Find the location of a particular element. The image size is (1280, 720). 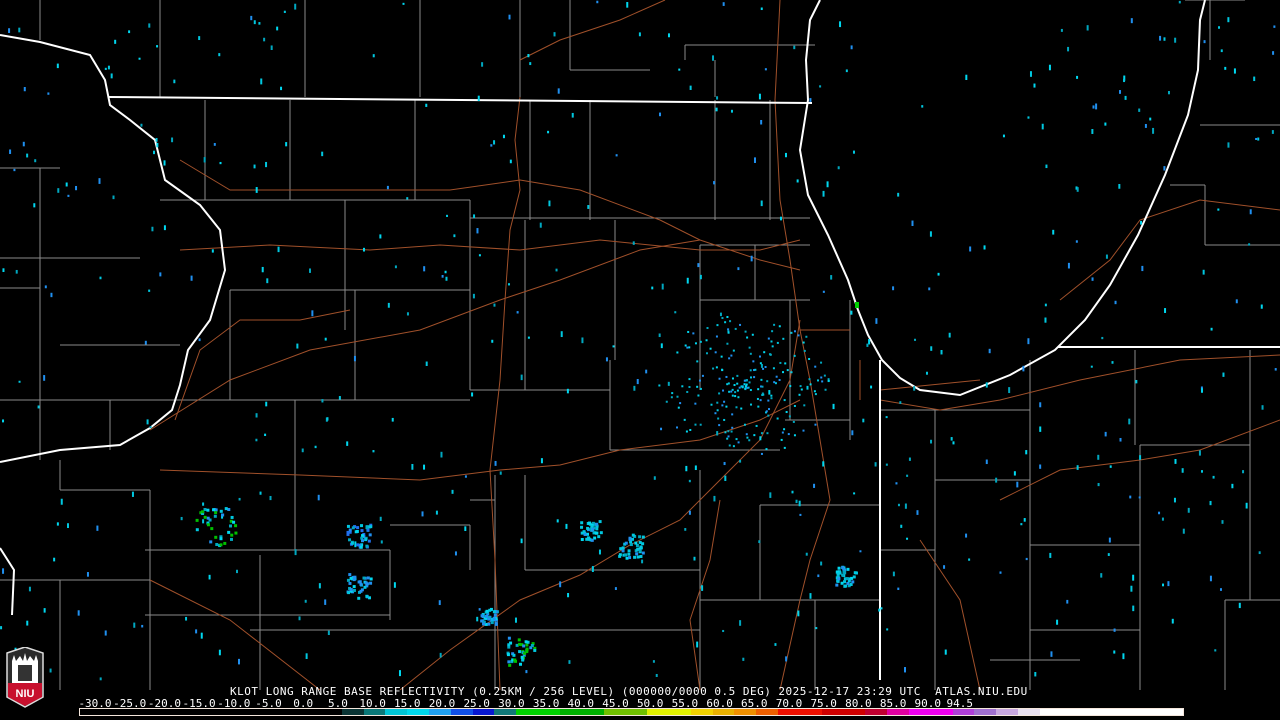

color-swatch is located at coordinates (963, 712).